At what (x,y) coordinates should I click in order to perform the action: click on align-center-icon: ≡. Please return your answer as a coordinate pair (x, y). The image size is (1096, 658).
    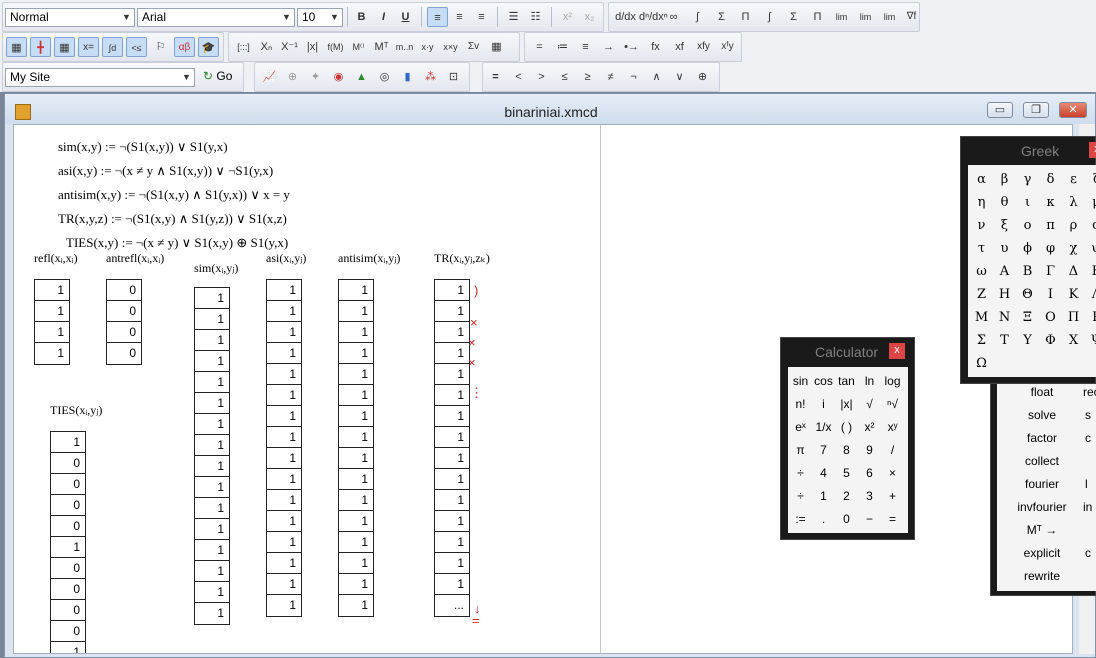
    Looking at the image, I should click on (459, 17).